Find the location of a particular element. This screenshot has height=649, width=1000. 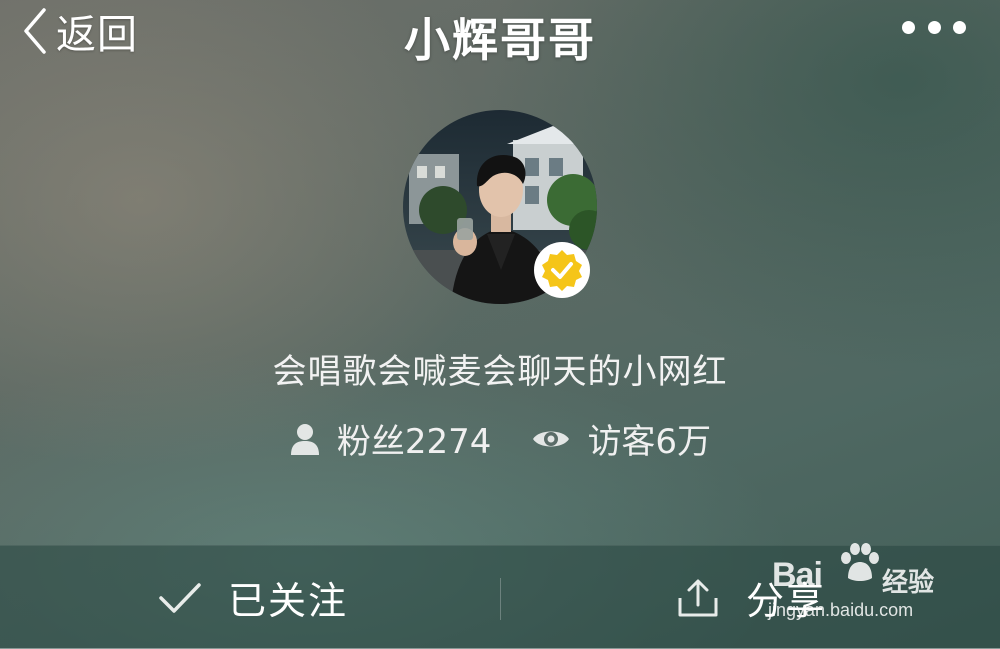

header-bar: 返回 小辉哥哥 is located at coordinates (500, 33).